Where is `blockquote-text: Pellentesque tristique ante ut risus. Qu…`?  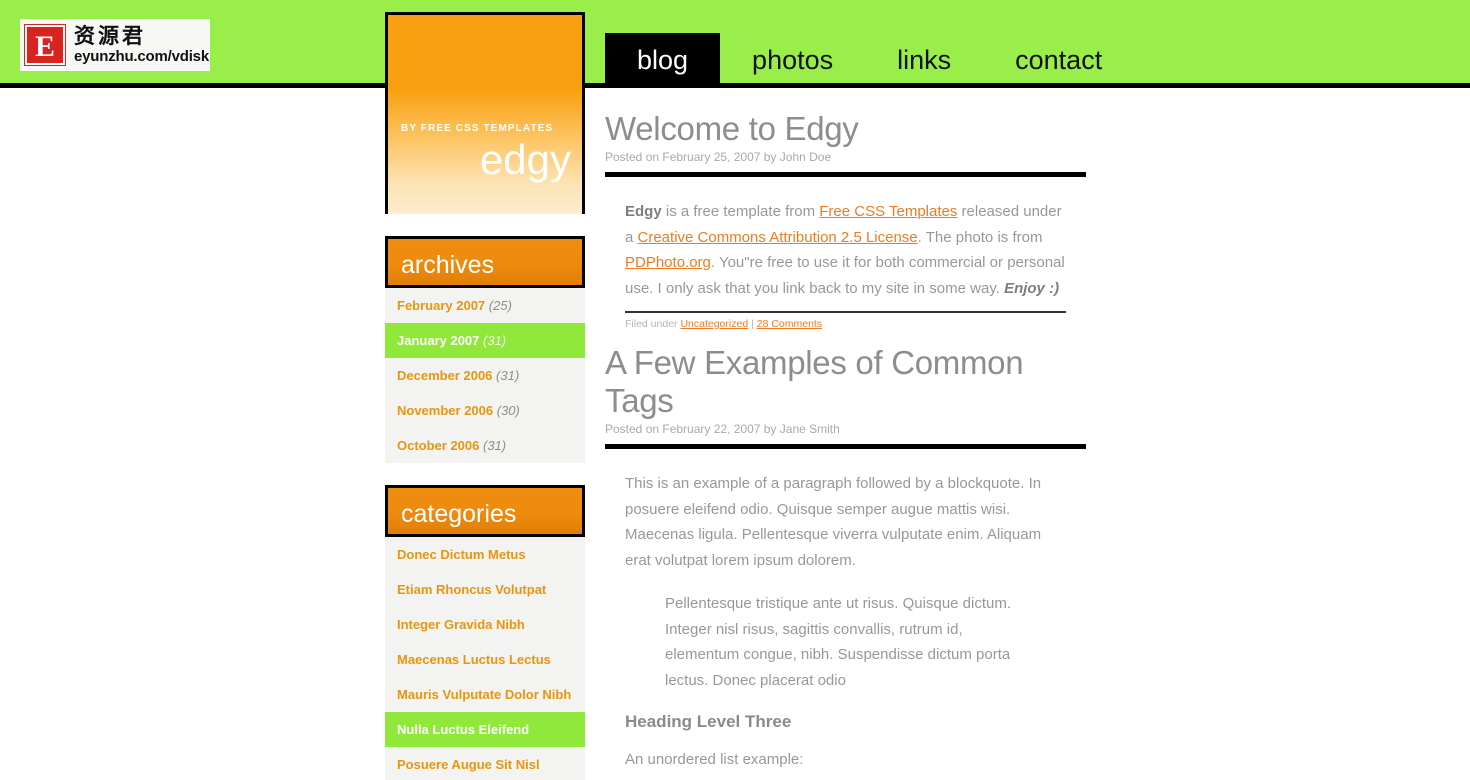
blockquote-text: Pellentesque tristique ante ut risus. Qu… is located at coordinates (838, 642).